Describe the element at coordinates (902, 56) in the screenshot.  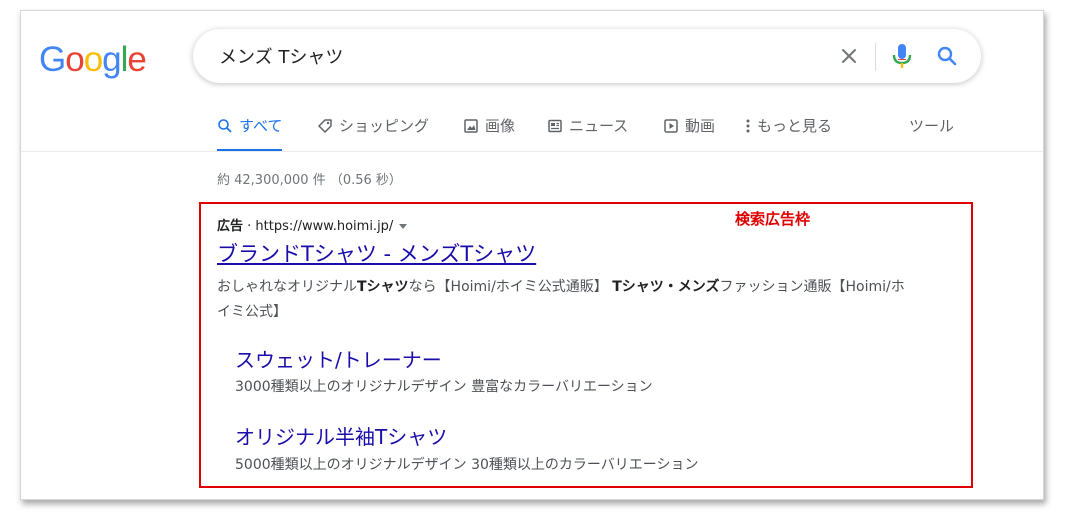
I see `microphone-icon` at that location.